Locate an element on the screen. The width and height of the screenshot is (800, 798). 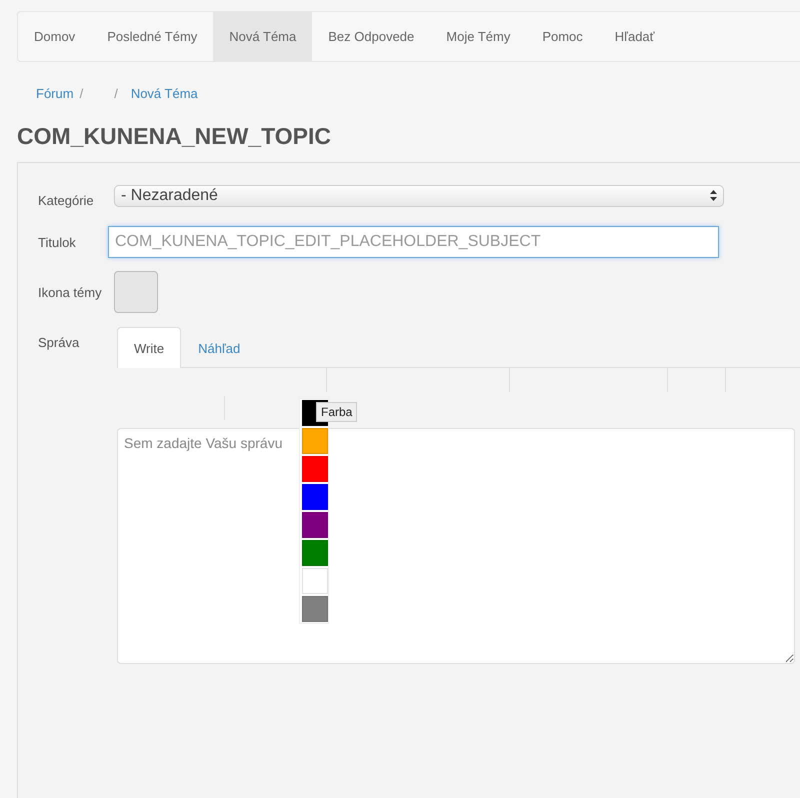
category-select: - Nezaradené is located at coordinates (419, 195).